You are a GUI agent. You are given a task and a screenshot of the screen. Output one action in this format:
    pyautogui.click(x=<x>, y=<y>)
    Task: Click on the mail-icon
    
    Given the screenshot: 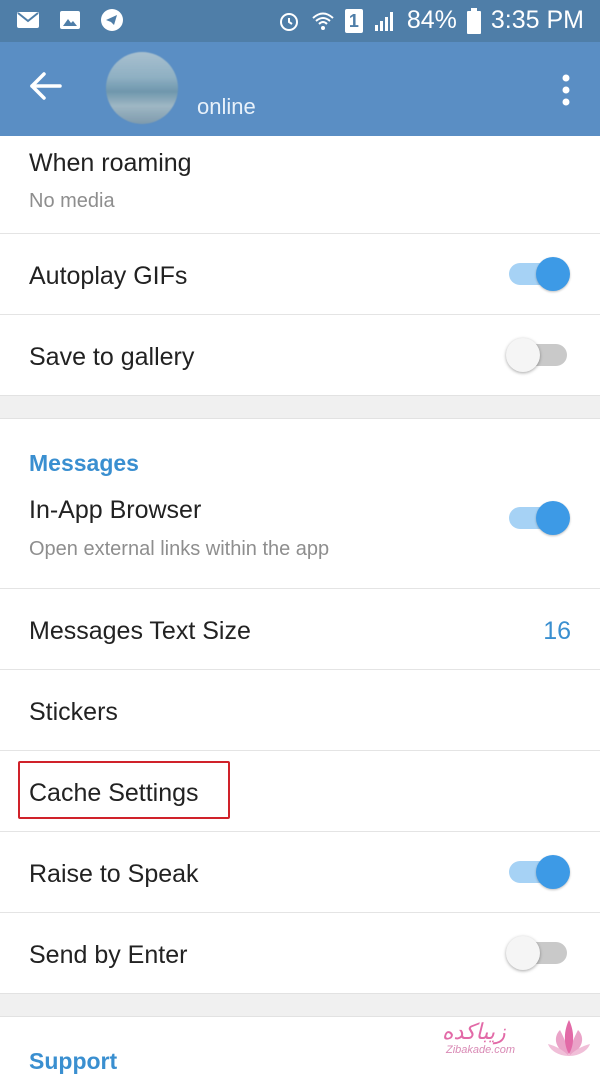 What is the action you would take?
    pyautogui.click(x=28, y=20)
    